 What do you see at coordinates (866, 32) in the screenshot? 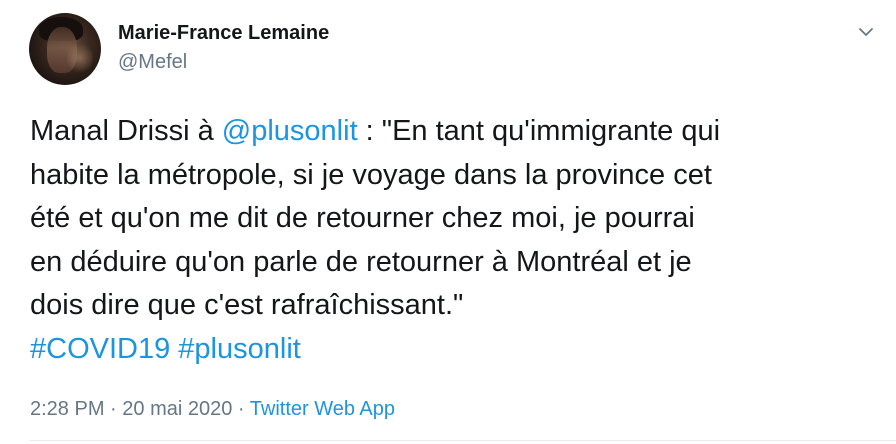
I see `chevron-down-icon` at bounding box center [866, 32].